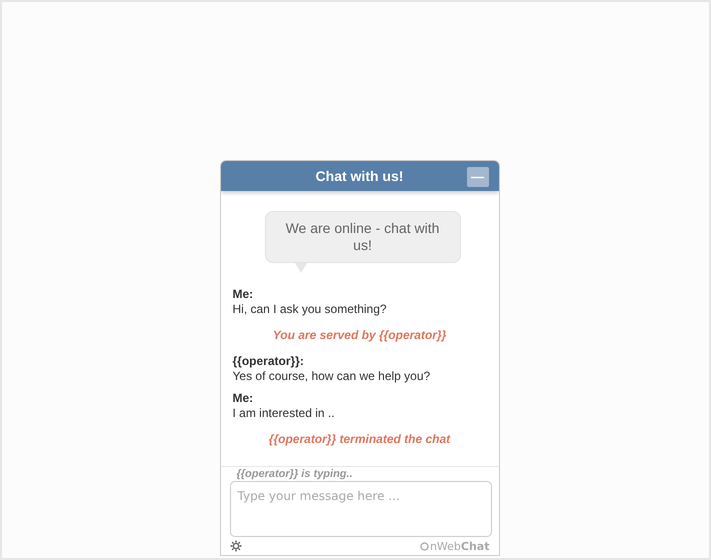 This screenshot has height=560, width=711. What do you see at coordinates (332, 376) in the screenshot?
I see `message-text: Yes of course, how can we help you?` at bounding box center [332, 376].